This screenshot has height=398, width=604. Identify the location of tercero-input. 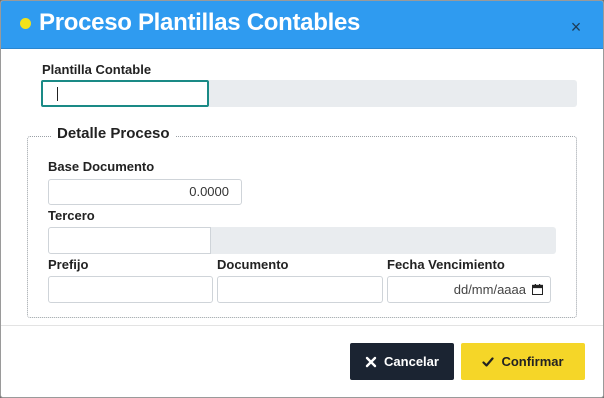
(129, 240).